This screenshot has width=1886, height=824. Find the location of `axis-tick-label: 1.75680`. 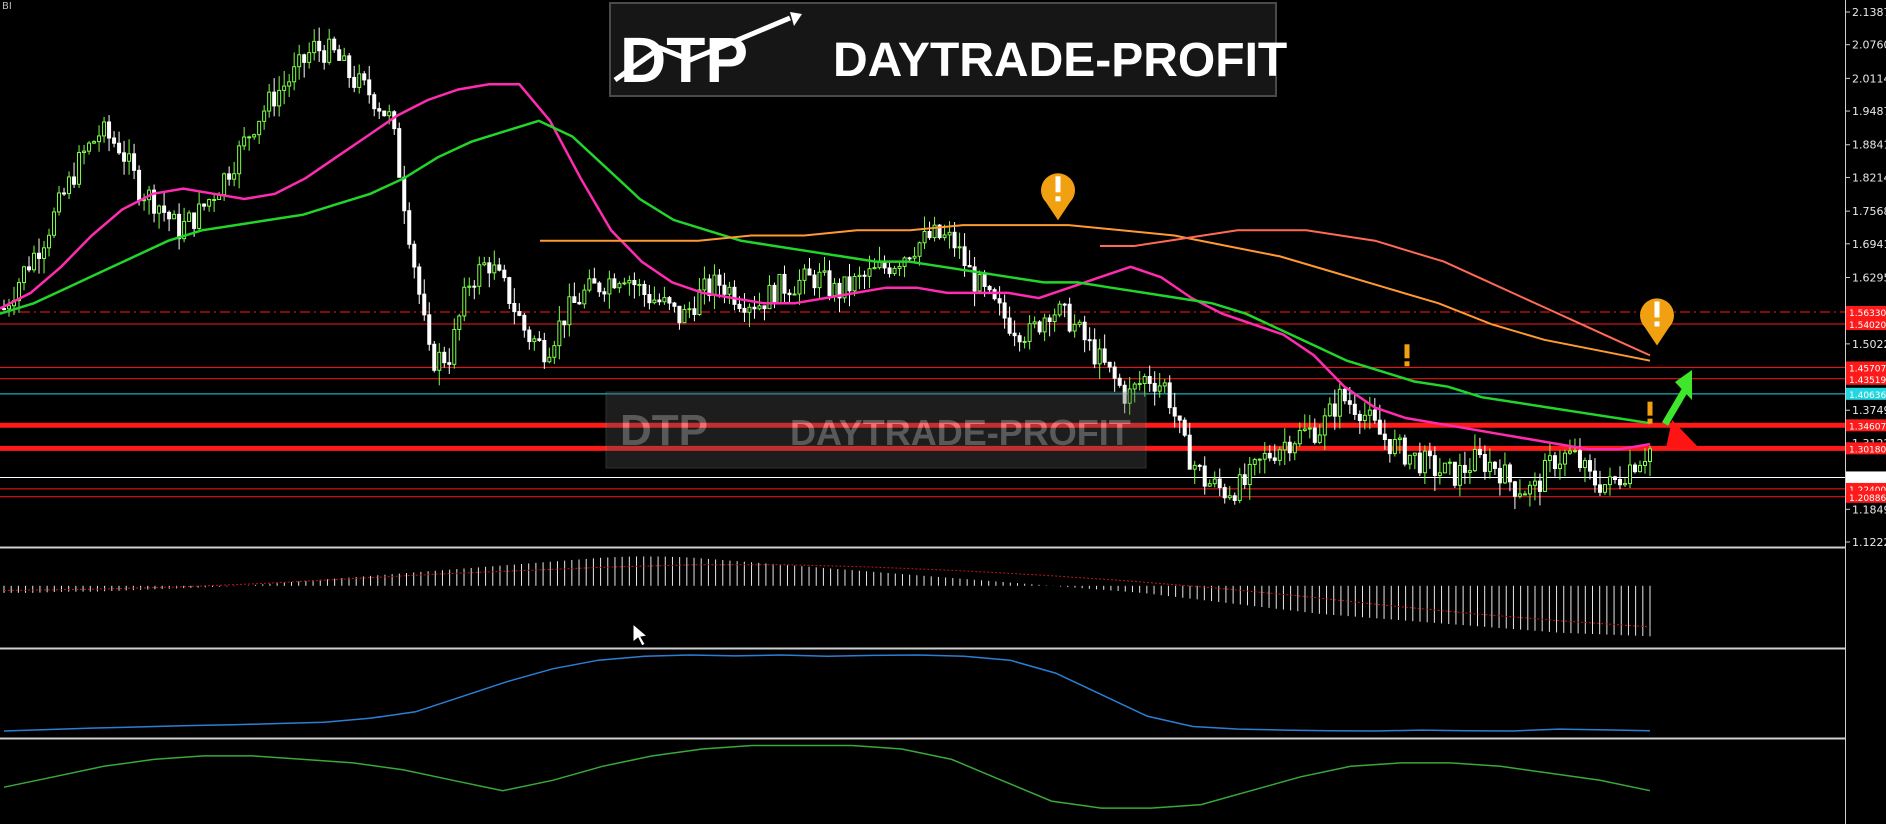

axis-tick-label: 1.75680 is located at coordinates (1869, 211).